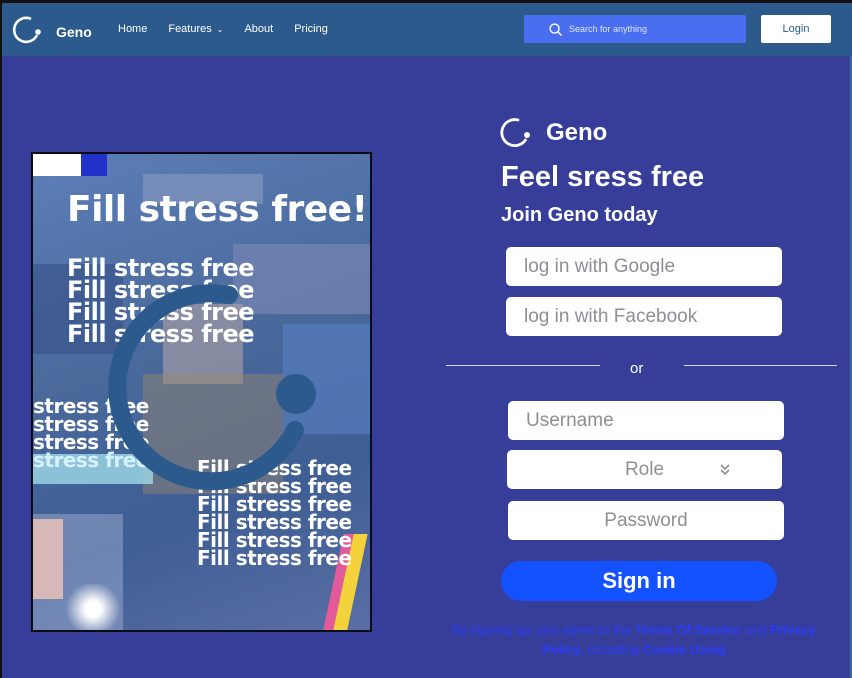  What do you see at coordinates (610, 649) in the screenshot?
I see `terms-including-text: , including` at bounding box center [610, 649].